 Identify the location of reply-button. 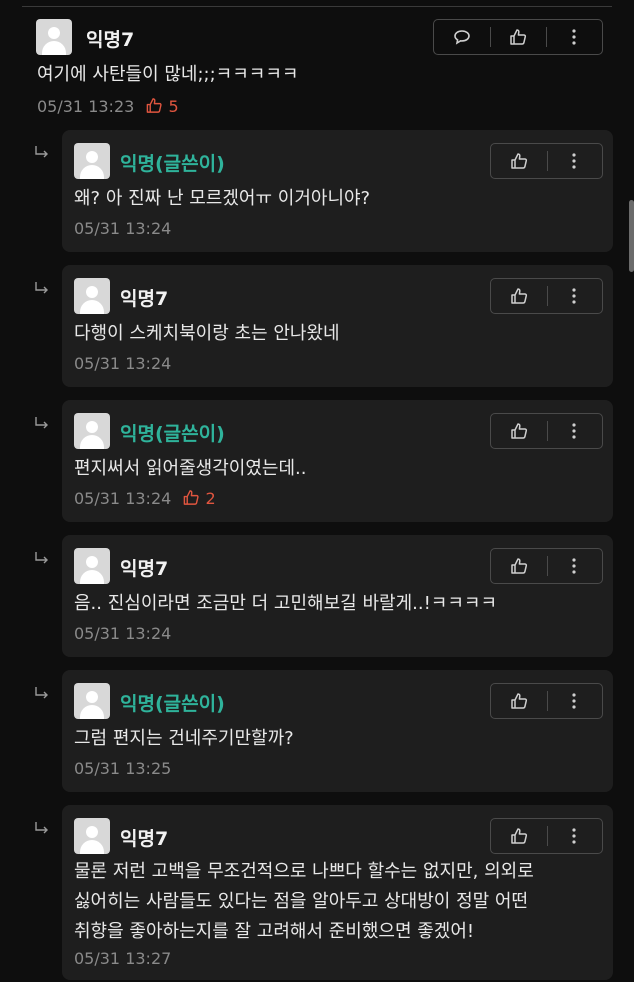
(462, 37).